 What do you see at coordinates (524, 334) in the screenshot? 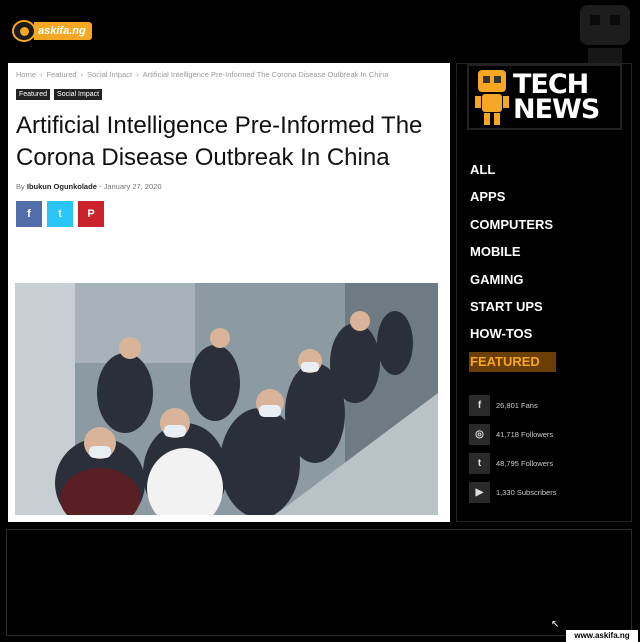
I see `menu-item-how-tos: HOW-TOS` at bounding box center [524, 334].